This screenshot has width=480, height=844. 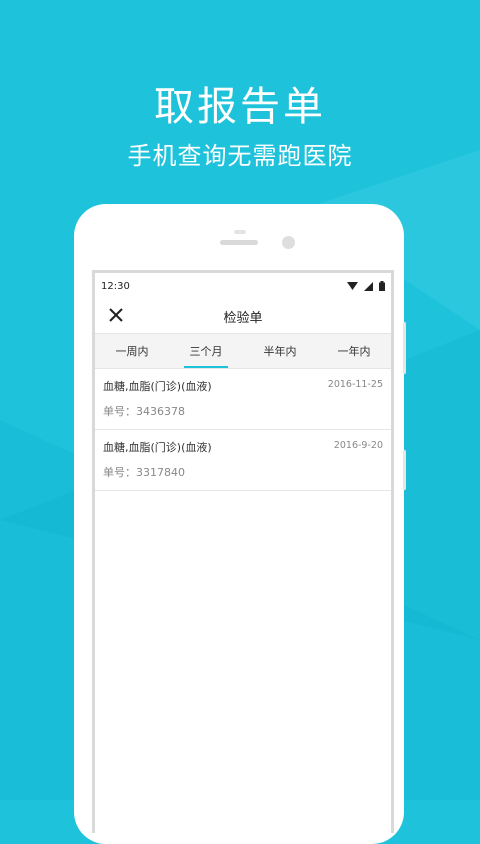 I want to click on tab-three-months: 三个月, so click(x=206, y=351).